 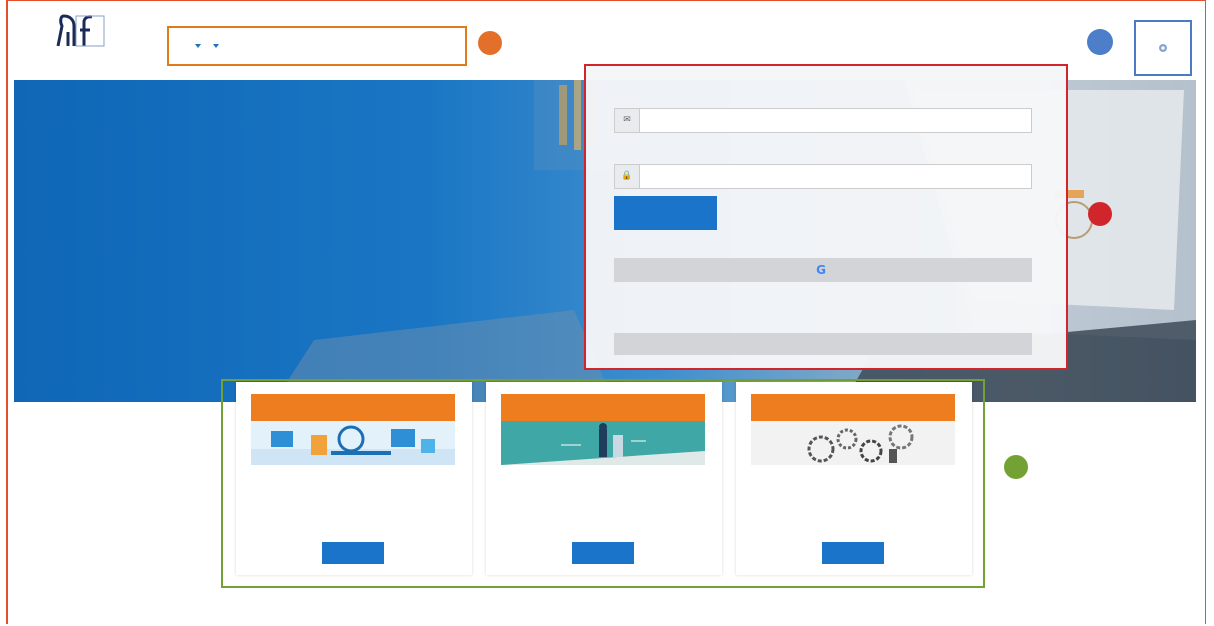 I want to click on nav-help-dropdown, so click(x=214, y=46).